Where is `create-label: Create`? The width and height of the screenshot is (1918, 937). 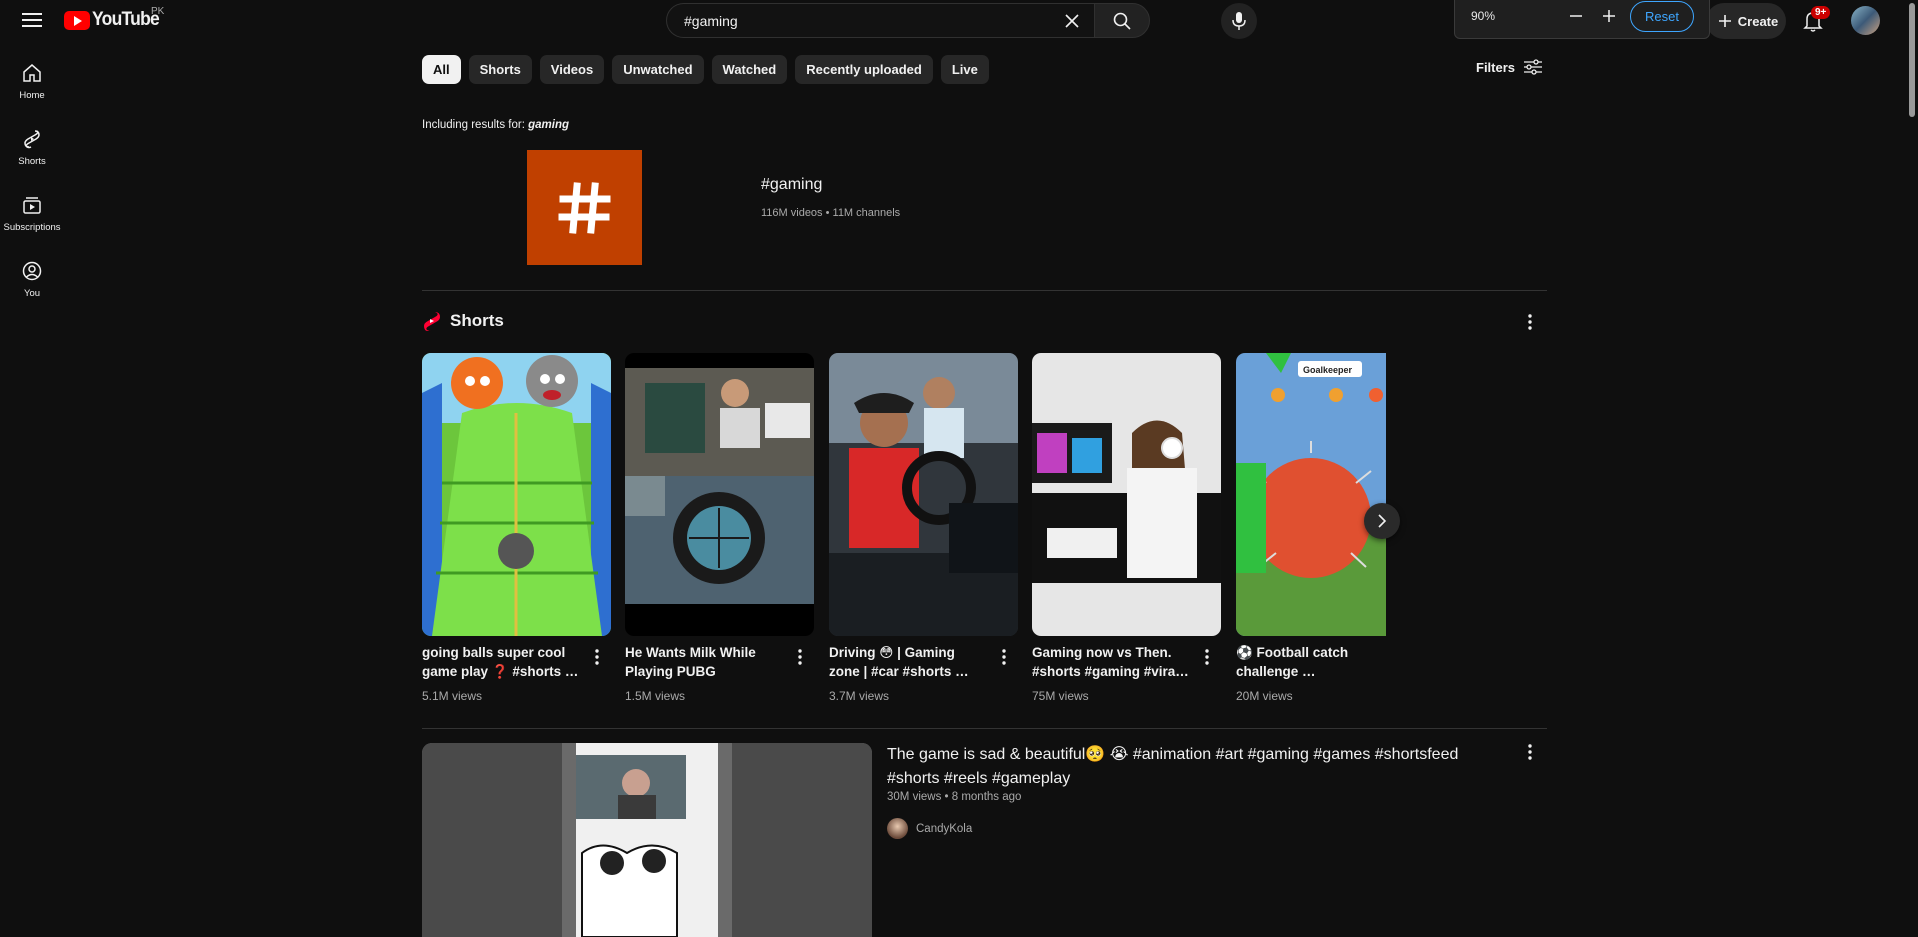 create-label: Create is located at coordinates (1758, 21).